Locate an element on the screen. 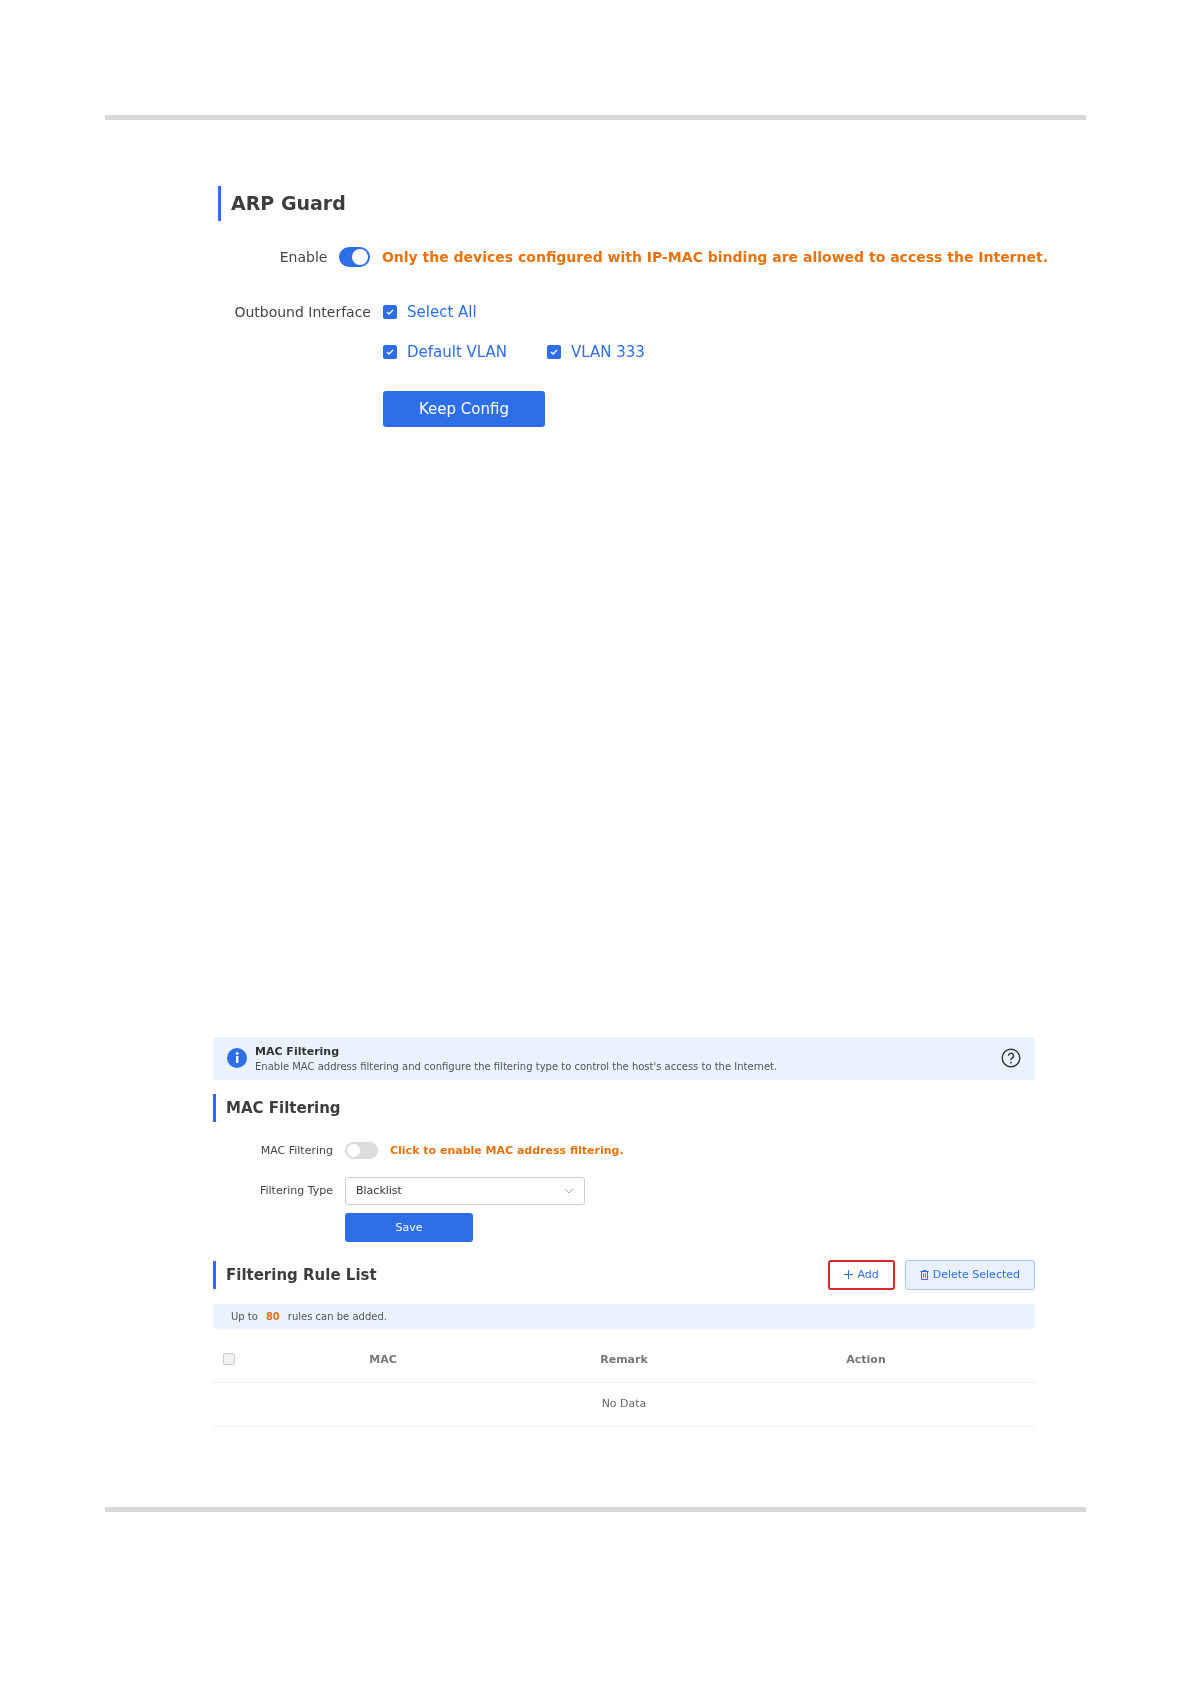 This screenshot has width=1191, height=1684. column-header: MAC is located at coordinates (383, 1359).